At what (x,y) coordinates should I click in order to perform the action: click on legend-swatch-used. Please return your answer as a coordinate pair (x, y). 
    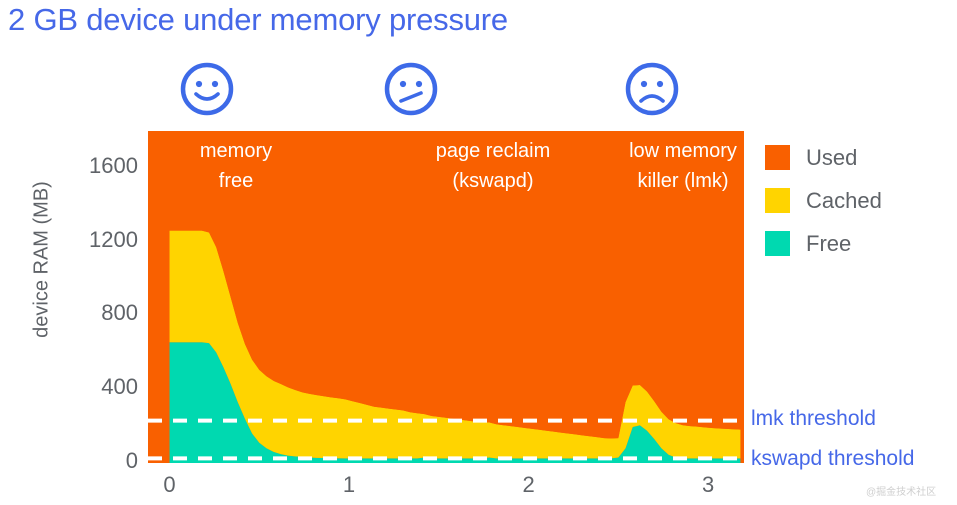
    Looking at the image, I should click on (777, 157).